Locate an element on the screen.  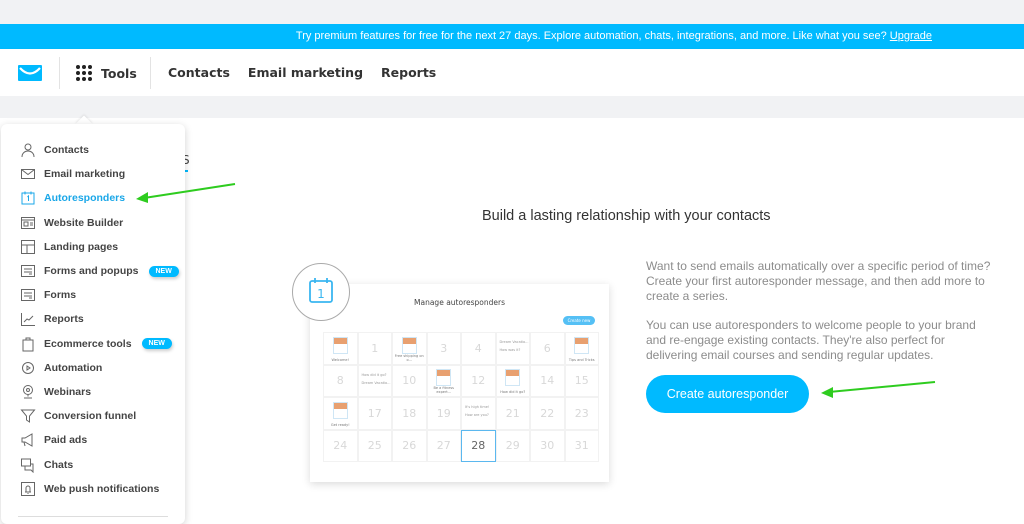
calendar-cell: 19 is located at coordinates (443, 413).